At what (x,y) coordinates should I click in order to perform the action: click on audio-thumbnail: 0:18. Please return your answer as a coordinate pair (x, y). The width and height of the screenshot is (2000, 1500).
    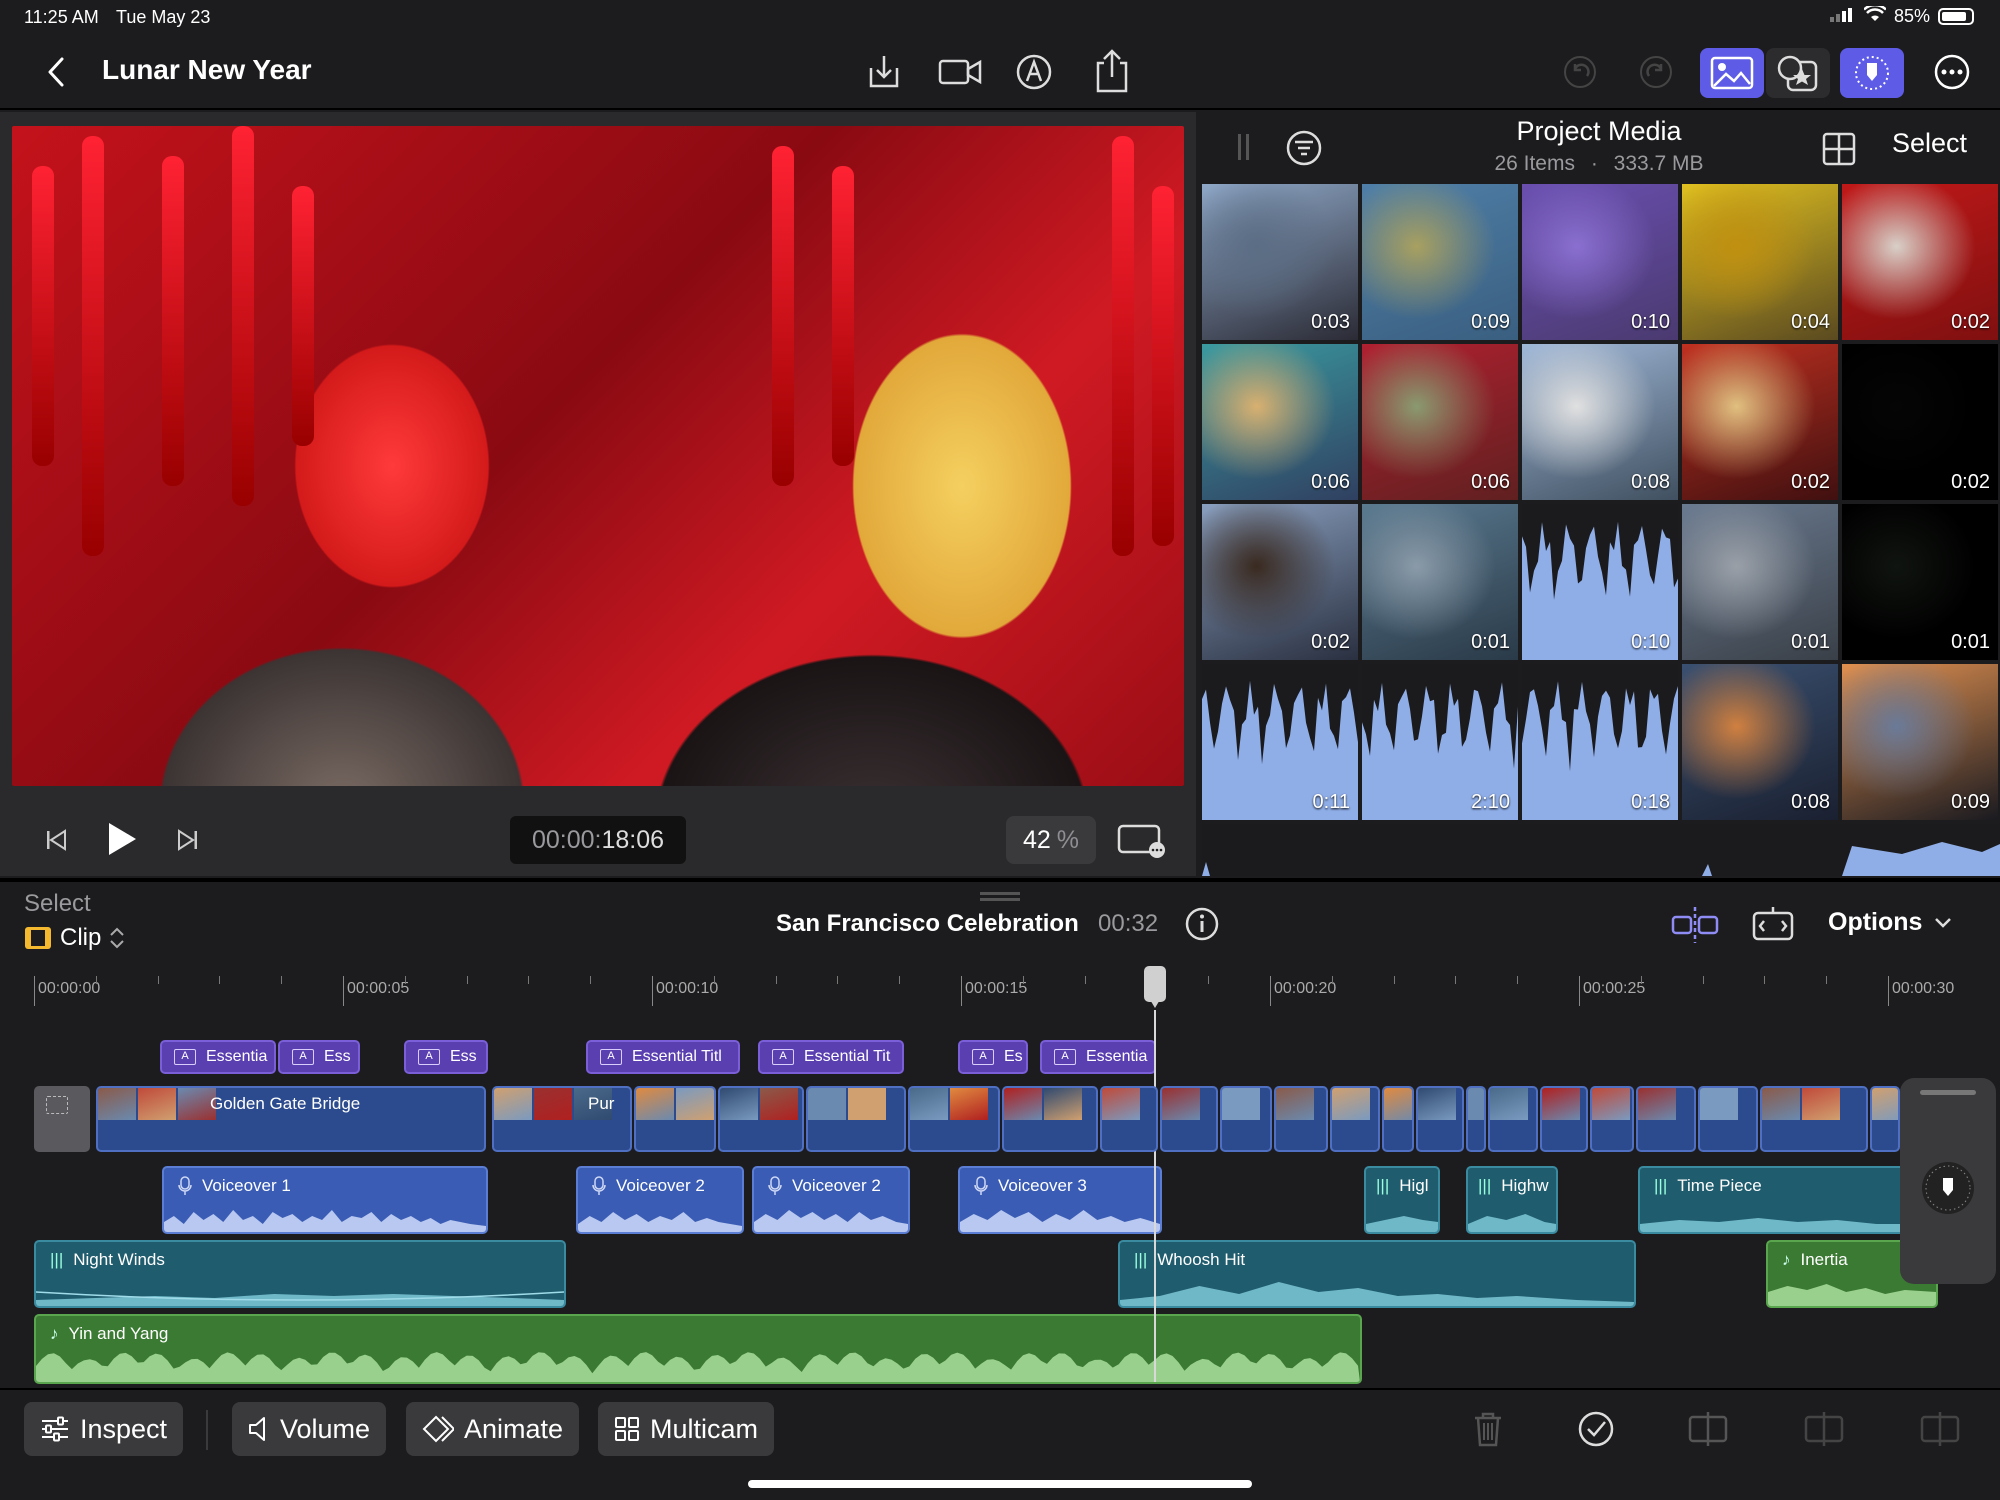
    Looking at the image, I should click on (1600, 742).